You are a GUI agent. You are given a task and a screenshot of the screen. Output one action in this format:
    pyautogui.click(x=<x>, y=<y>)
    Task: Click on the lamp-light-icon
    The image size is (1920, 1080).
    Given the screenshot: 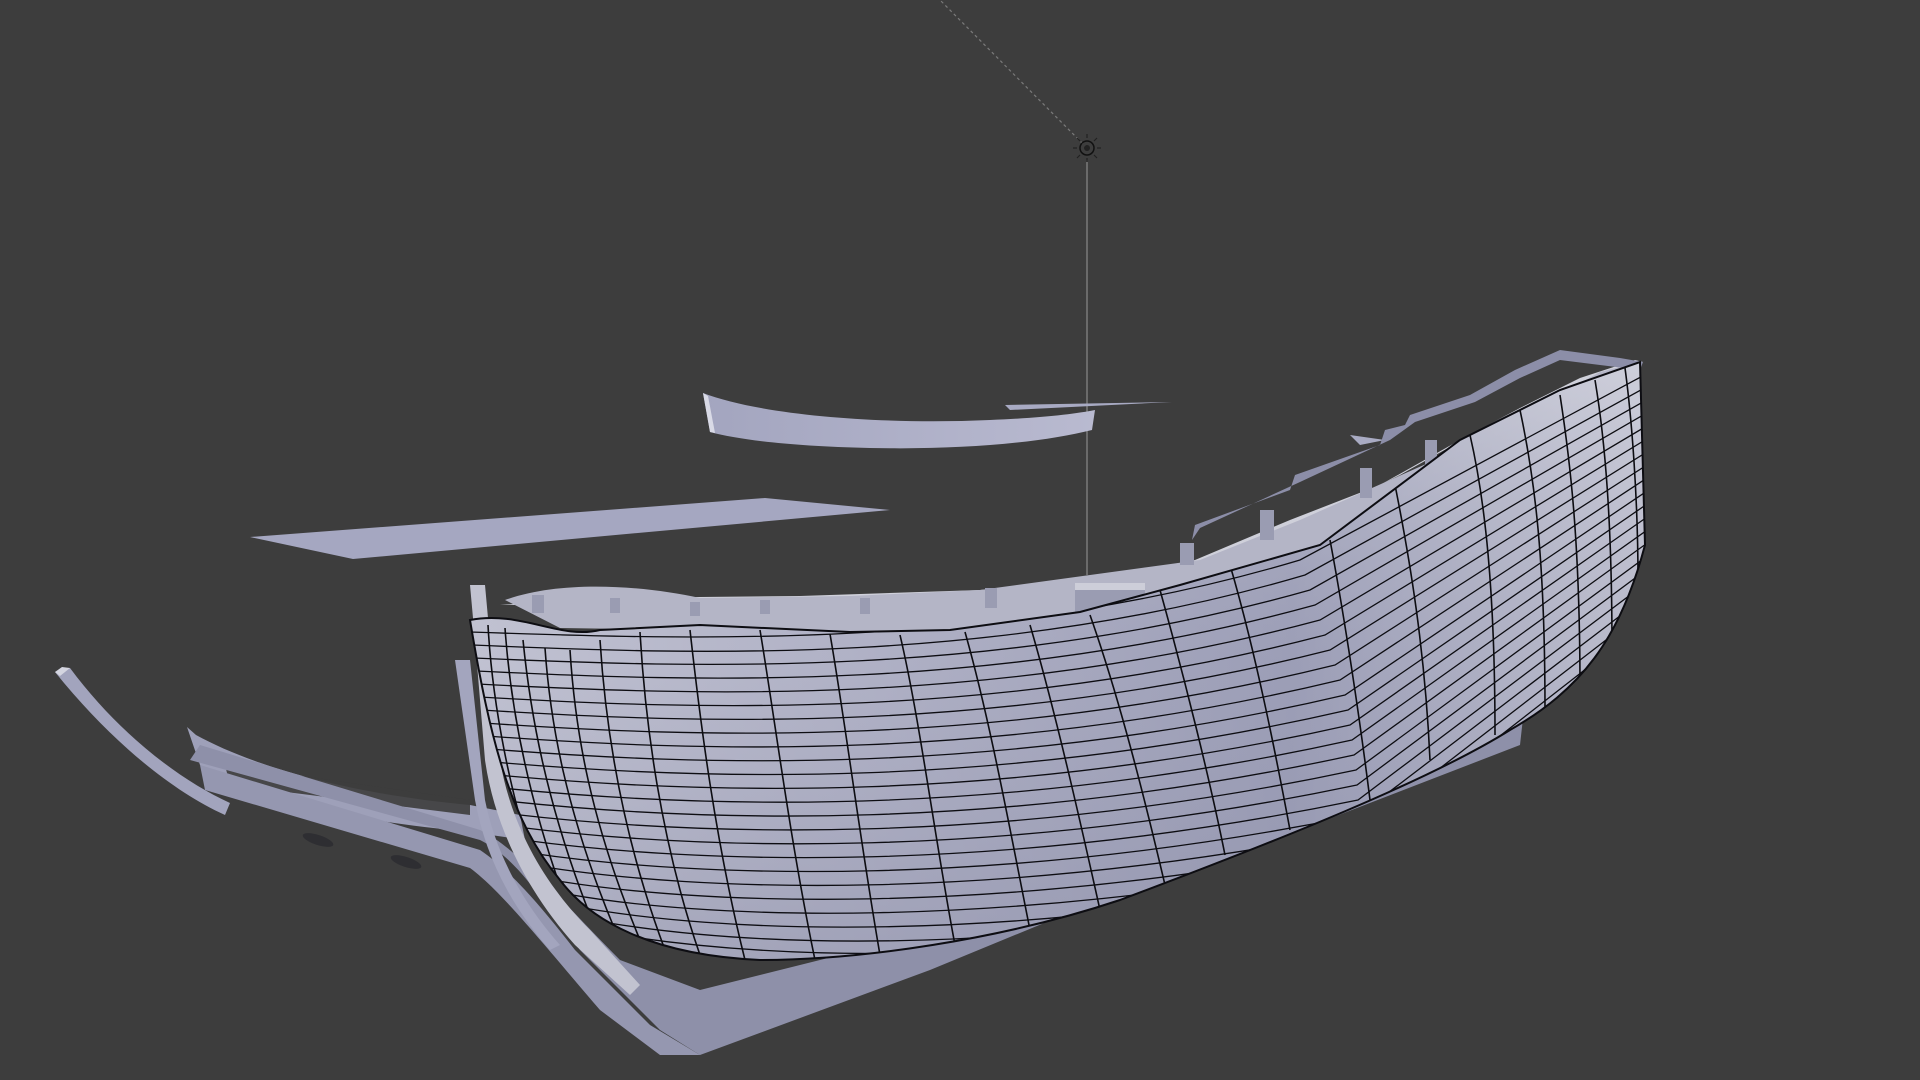 What is the action you would take?
    pyautogui.click(x=1020, y=287)
    